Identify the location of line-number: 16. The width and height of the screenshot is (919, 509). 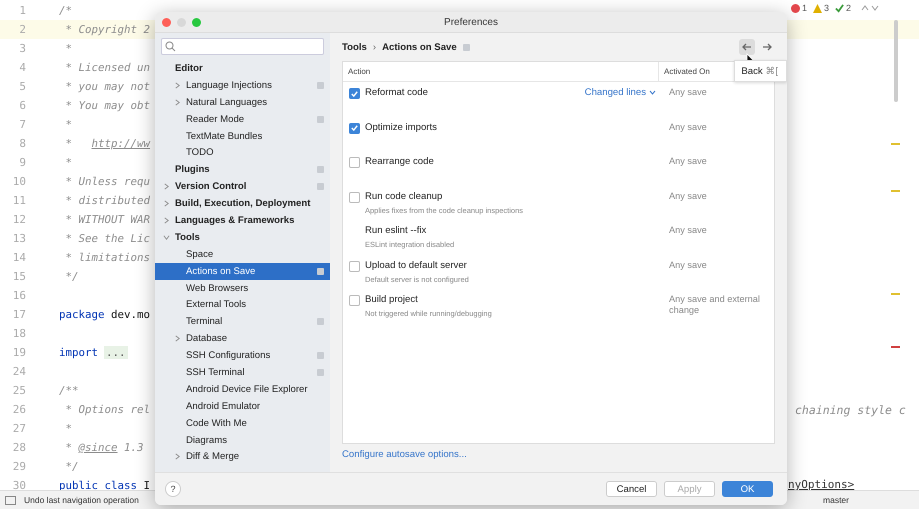
(19, 295).